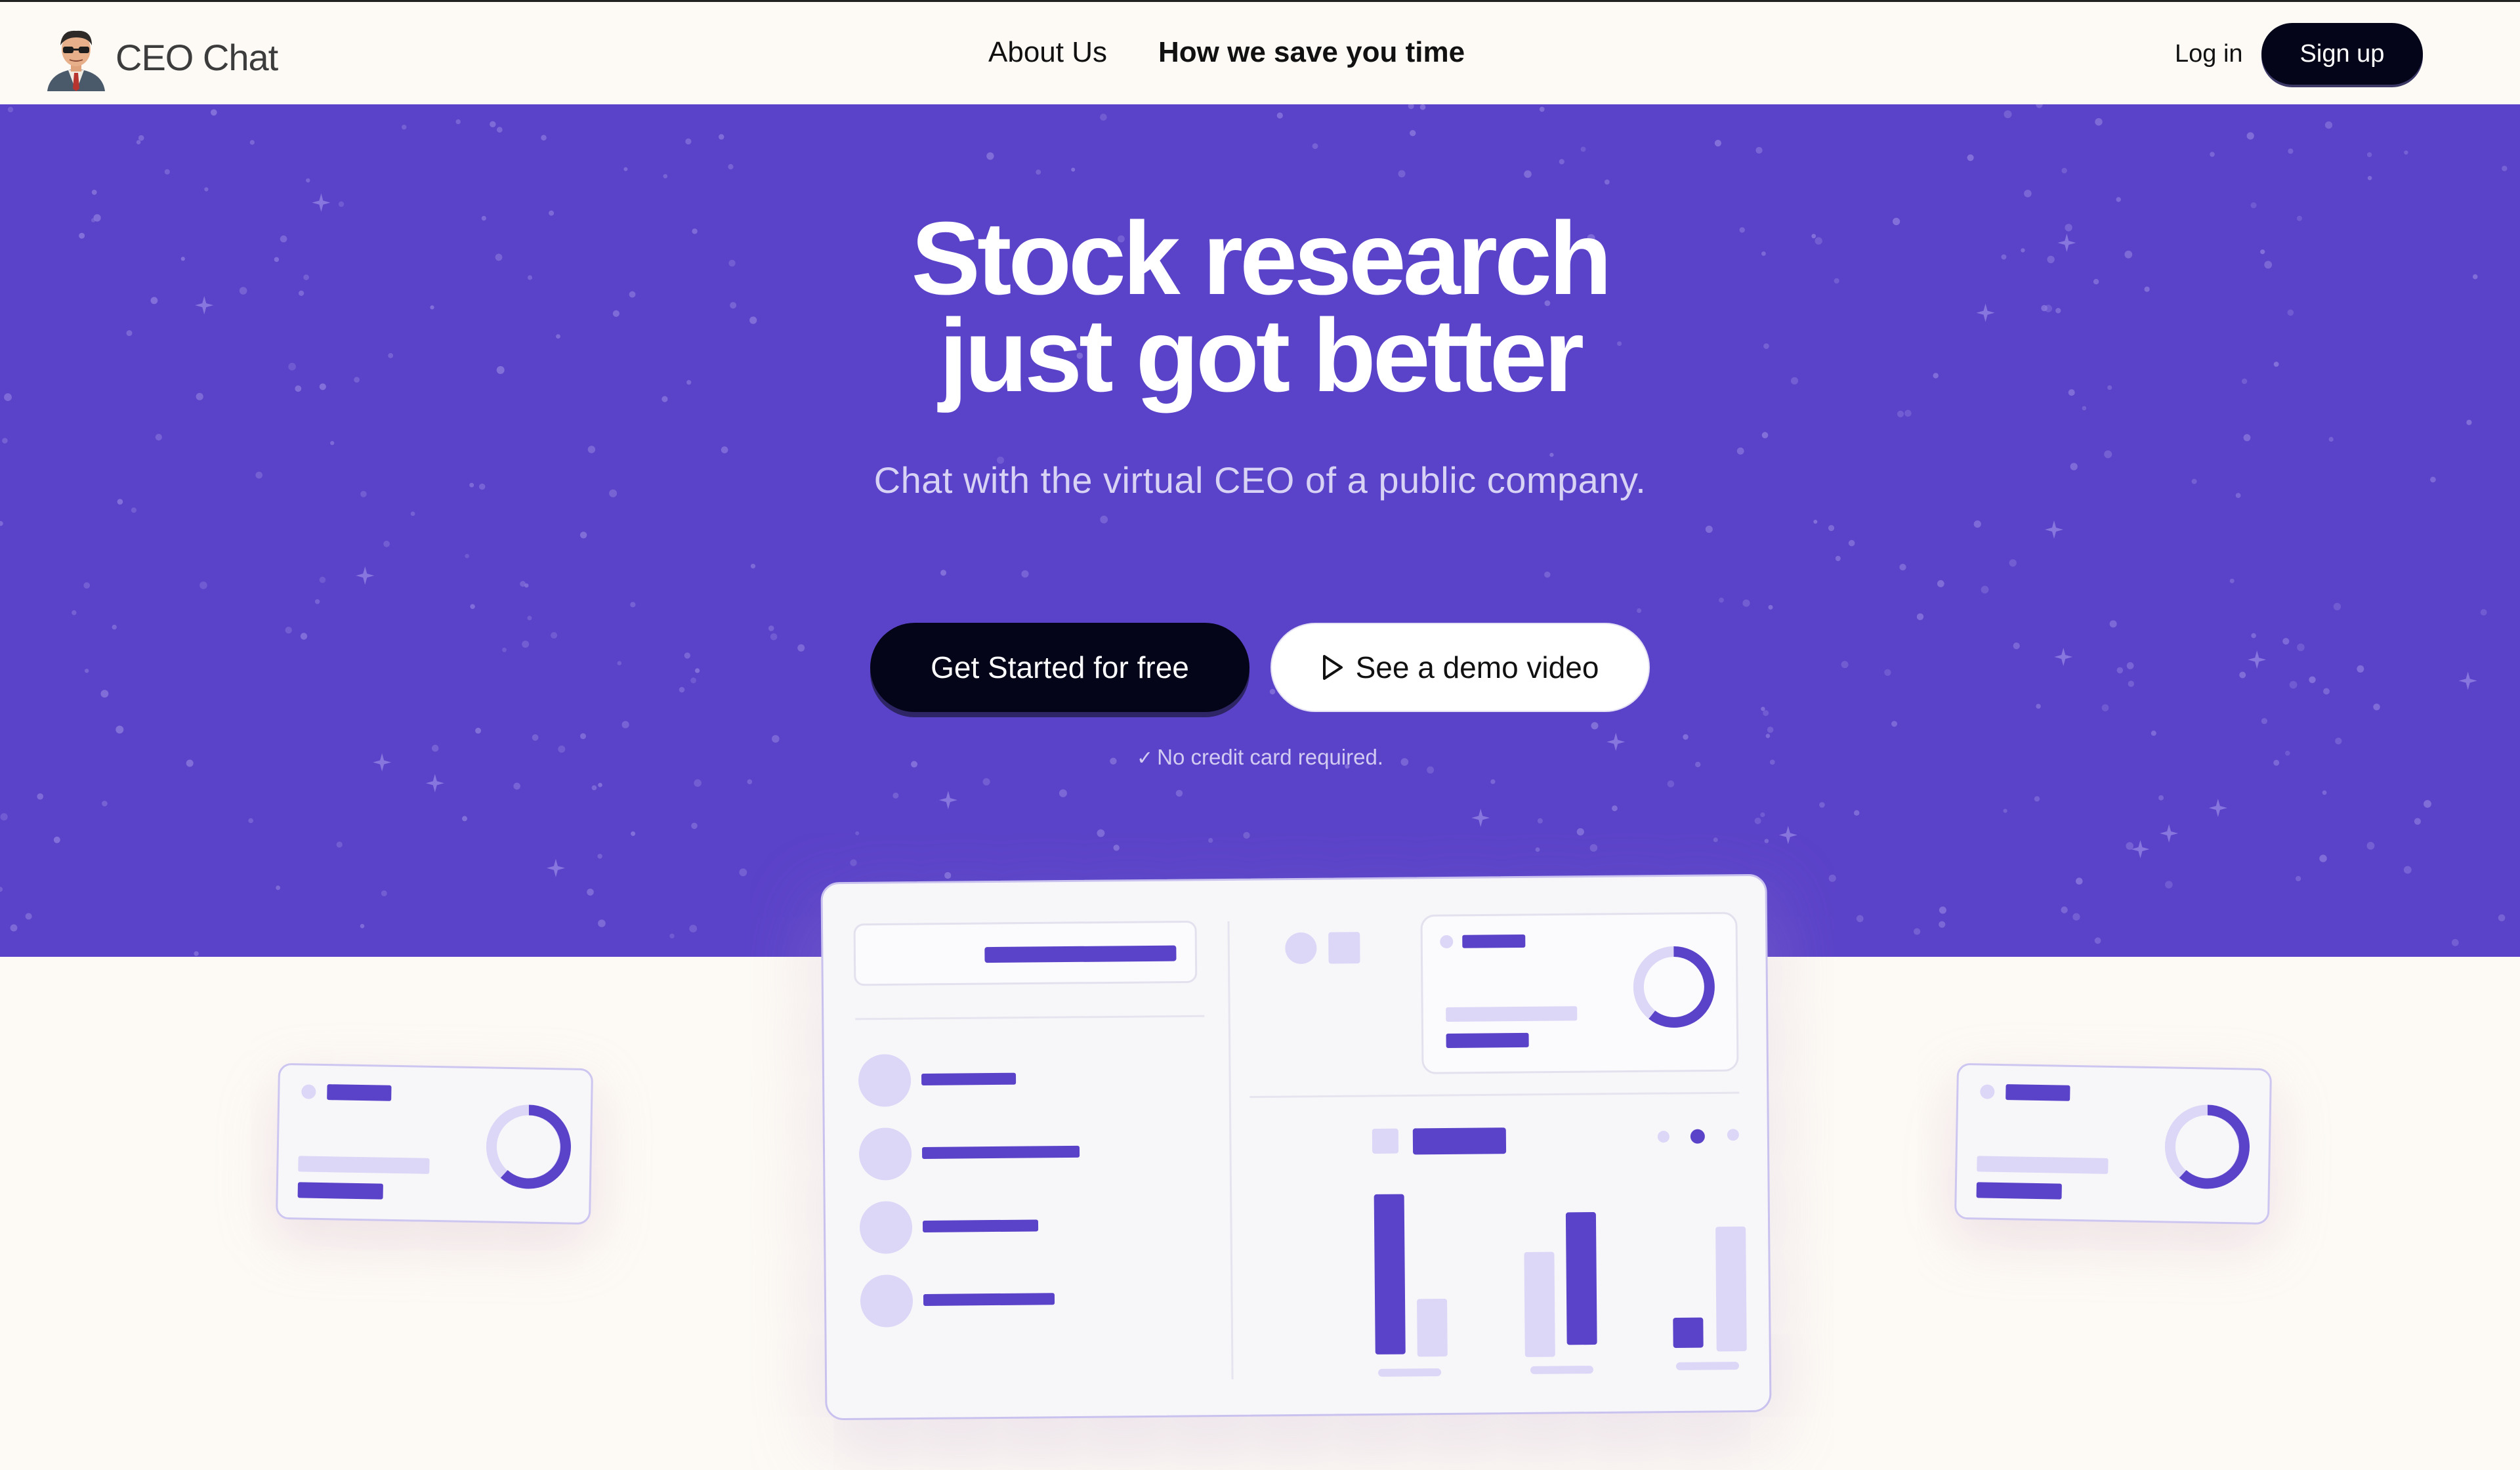 This screenshot has height=1470, width=2520. I want to click on mini-card-left-graphic, so click(434, 1142).